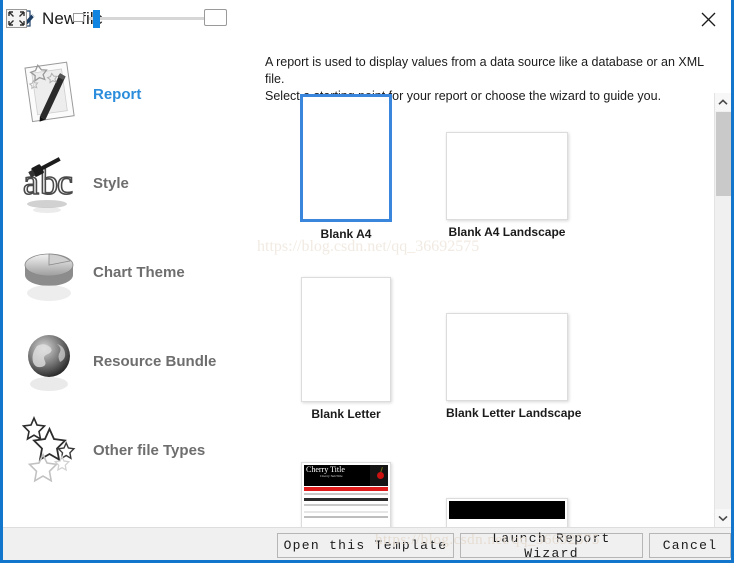 This screenshot has width=734, height=563. I want to click on template-card-blank-letter: Blank Letter, so click(346, 349).